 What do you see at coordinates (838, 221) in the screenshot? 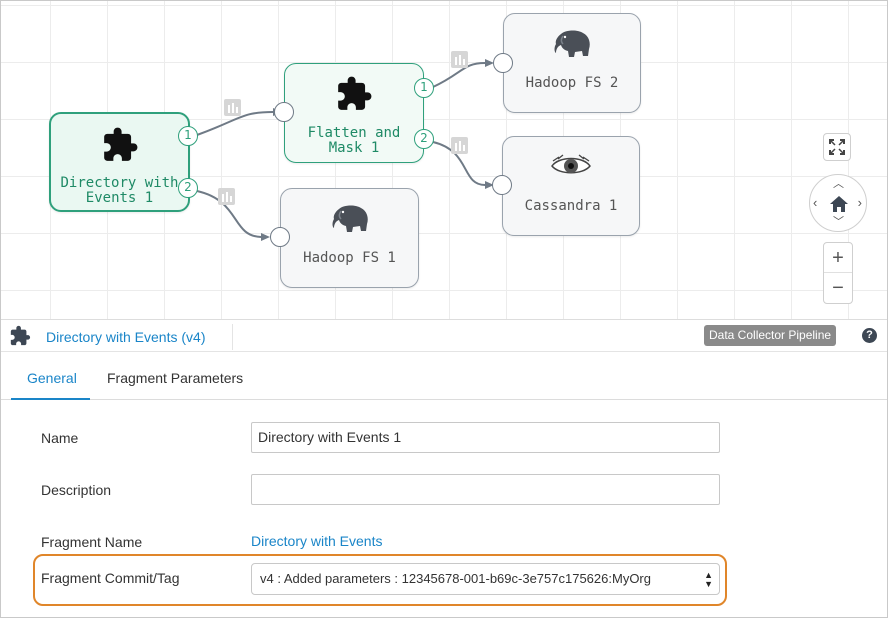
I see `pan-down-arrow: ﹀` at bounding box center [838, 221].